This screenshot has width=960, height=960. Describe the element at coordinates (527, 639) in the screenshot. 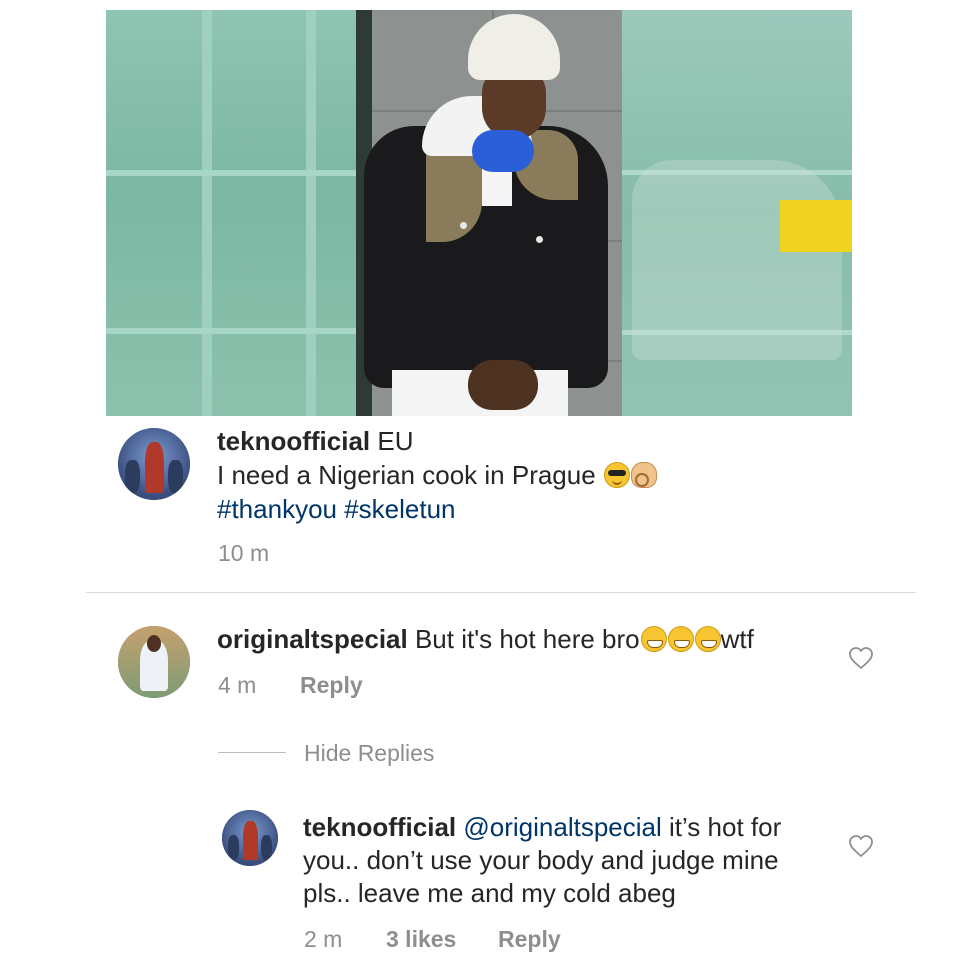

I see `comment-text: But it's hot here bro` at that location.